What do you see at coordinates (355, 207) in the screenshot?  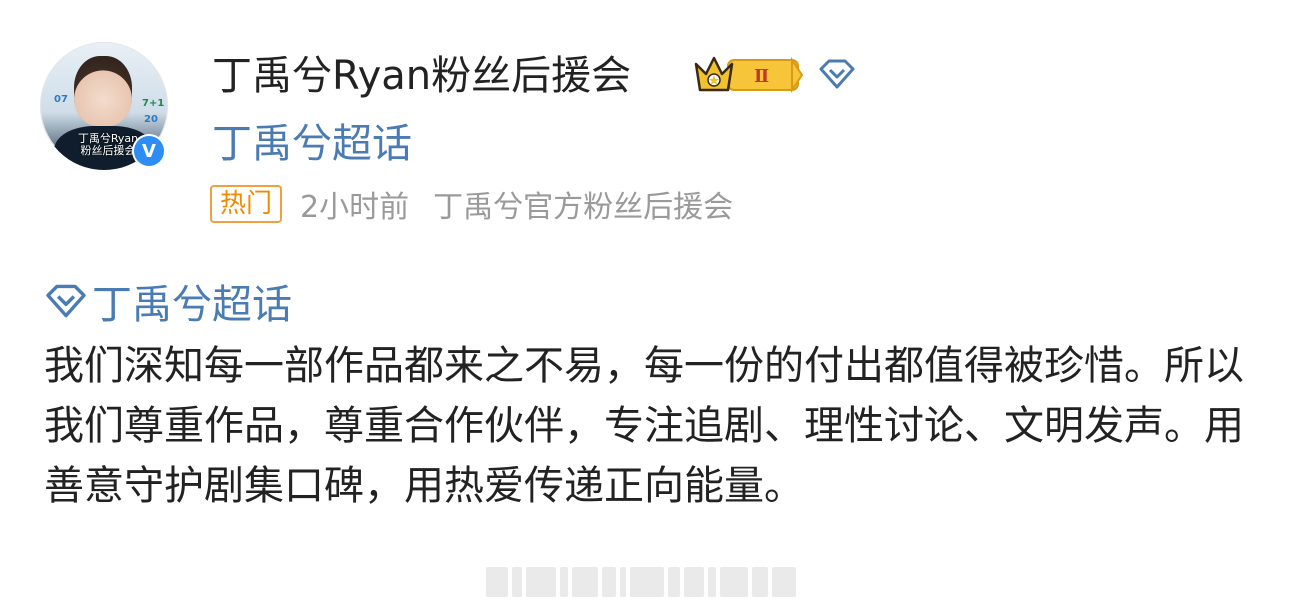 I see `post-time: 2小时前` at bounding box center [355, 207].